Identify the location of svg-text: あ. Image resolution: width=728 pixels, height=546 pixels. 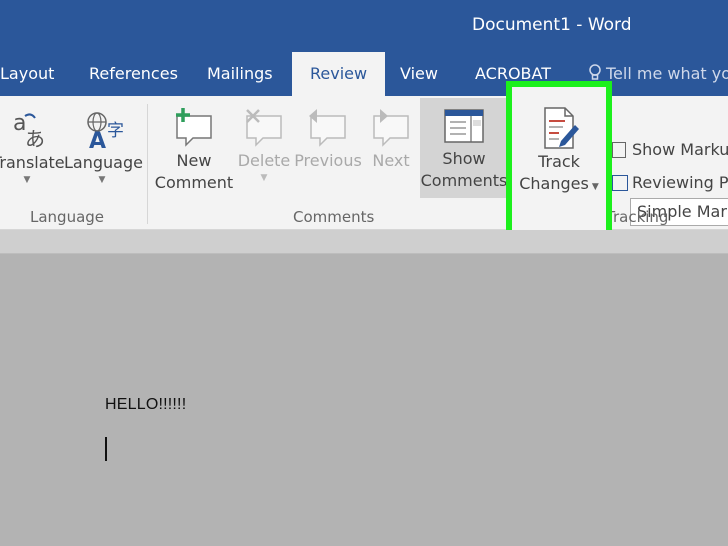
(35, 139).